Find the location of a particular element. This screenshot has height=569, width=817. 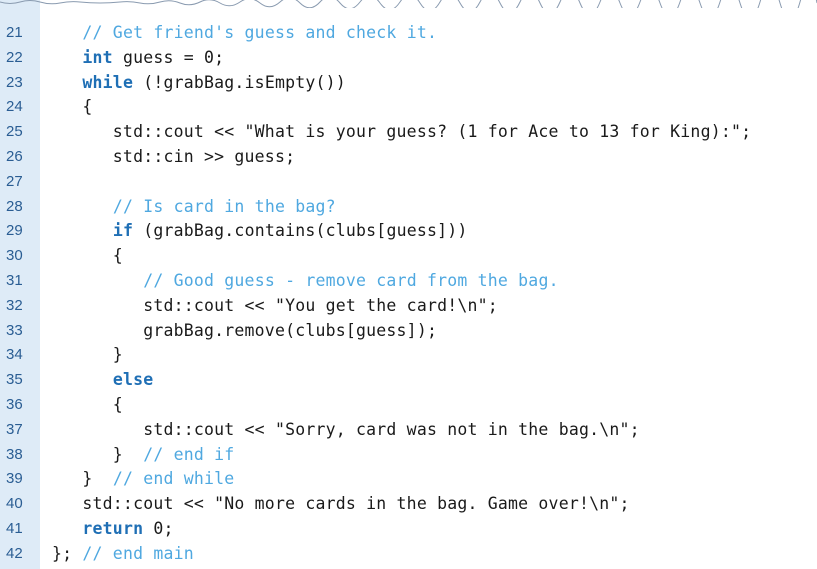

code-line: 39 } // end while is located at coordinates (408, 479).